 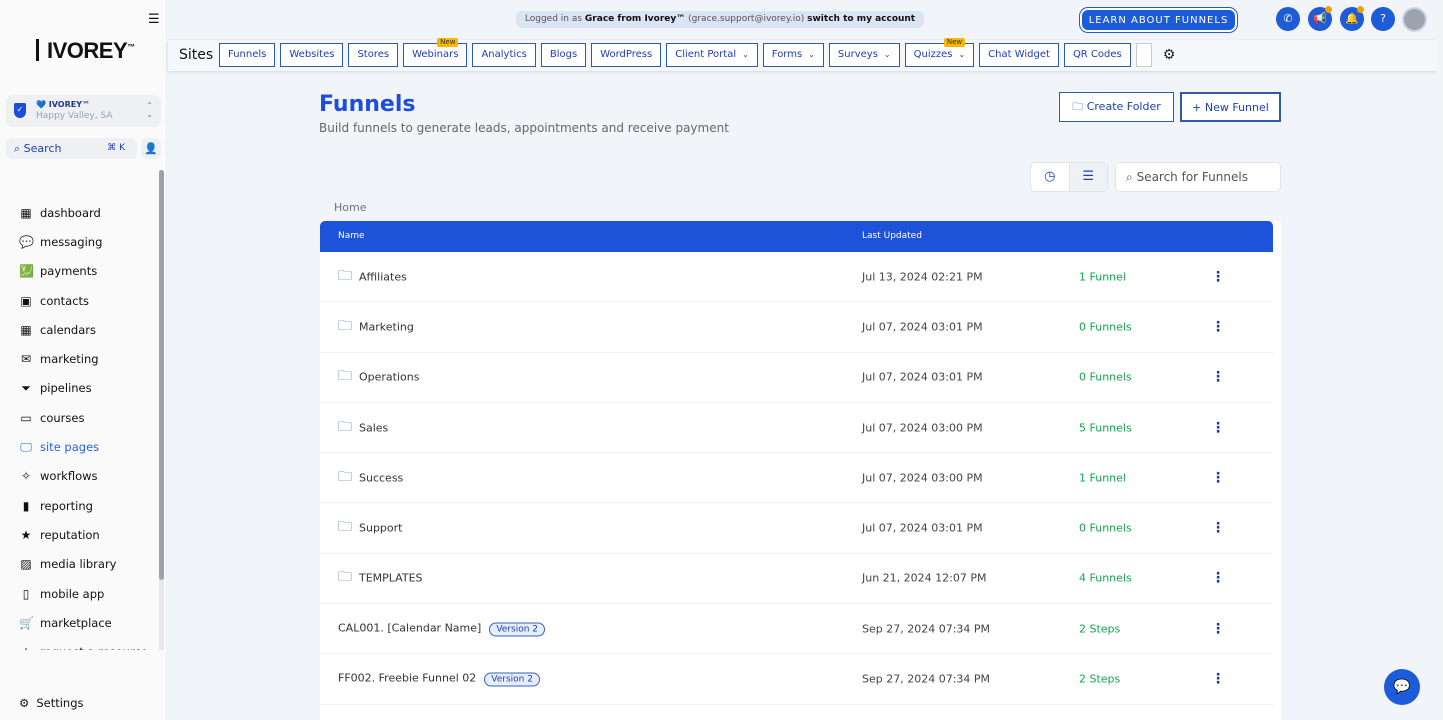 I want to click on phone-icon: ✆, so click(x=1288, y=19).